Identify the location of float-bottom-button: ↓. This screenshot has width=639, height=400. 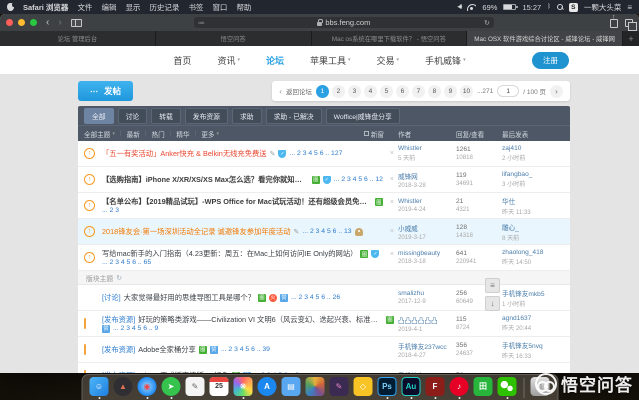
(492, 303).